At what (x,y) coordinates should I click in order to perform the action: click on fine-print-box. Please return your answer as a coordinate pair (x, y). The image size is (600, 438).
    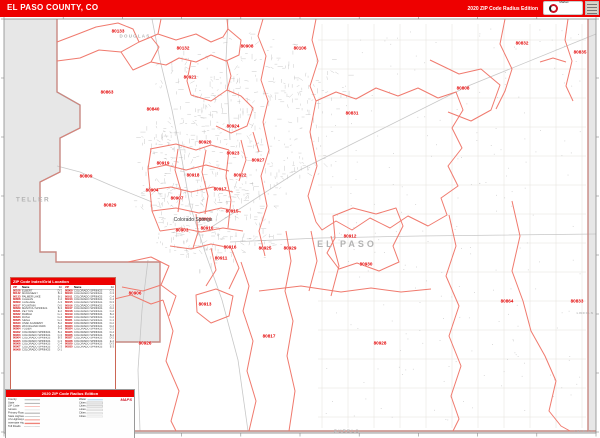
    Looking at the image, I should click on (592, 8).